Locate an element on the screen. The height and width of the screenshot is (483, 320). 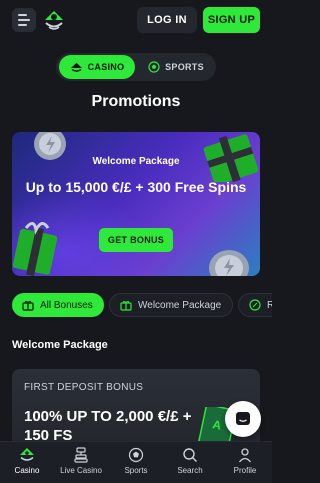
filter-label: Welcome Package is located at coordinates (180, 305).